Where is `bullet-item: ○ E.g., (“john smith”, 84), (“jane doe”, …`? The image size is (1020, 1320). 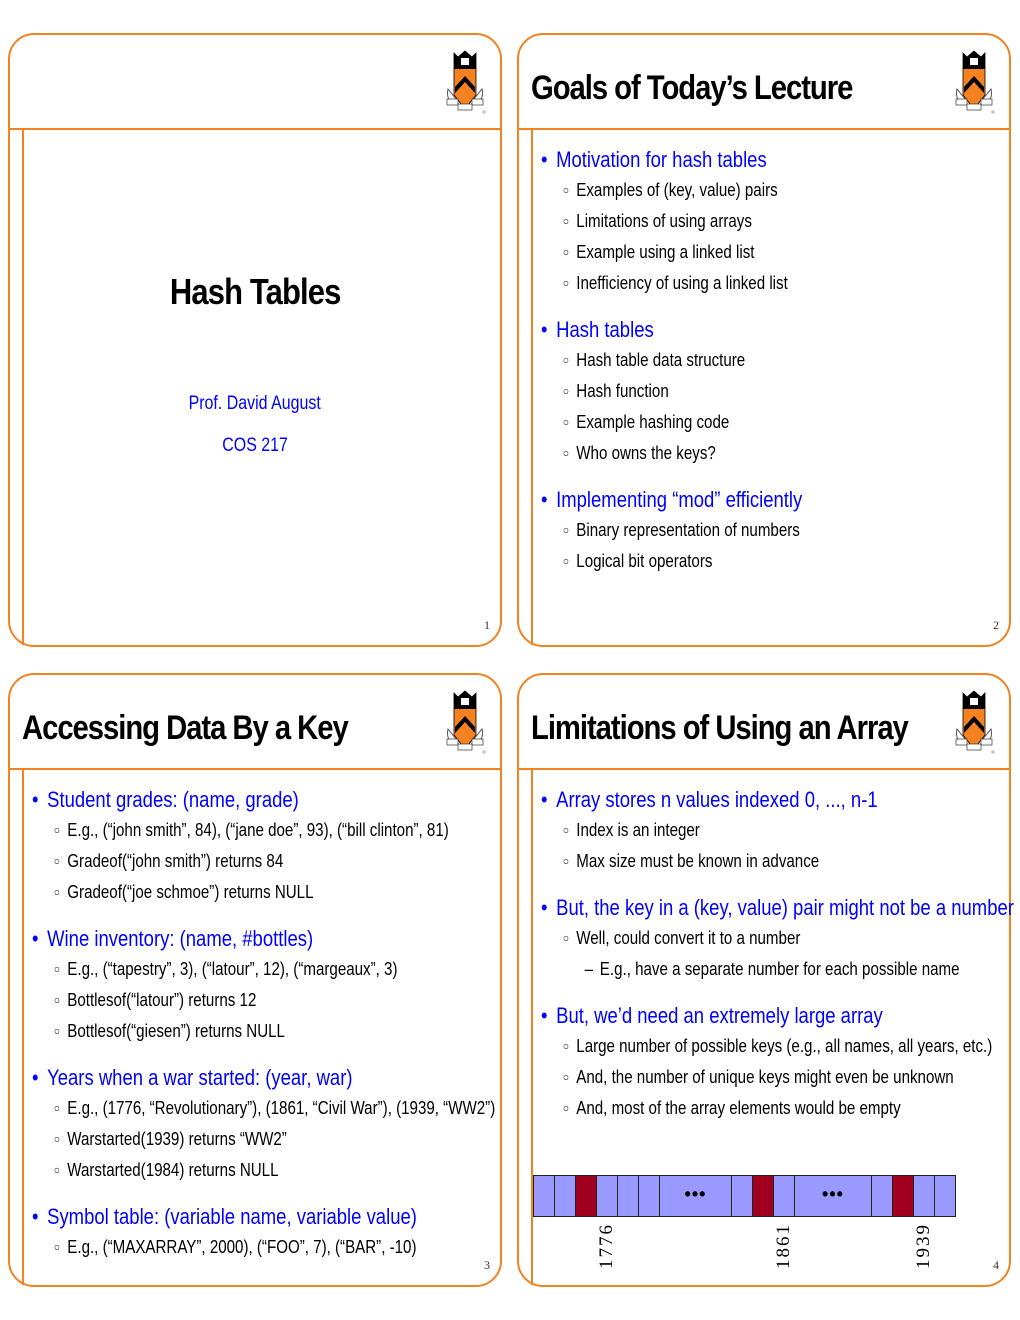 bullet-item: ○ E.g., (“john smith”, 84), (“jane doe”, … is located at coordinates (251, 830).